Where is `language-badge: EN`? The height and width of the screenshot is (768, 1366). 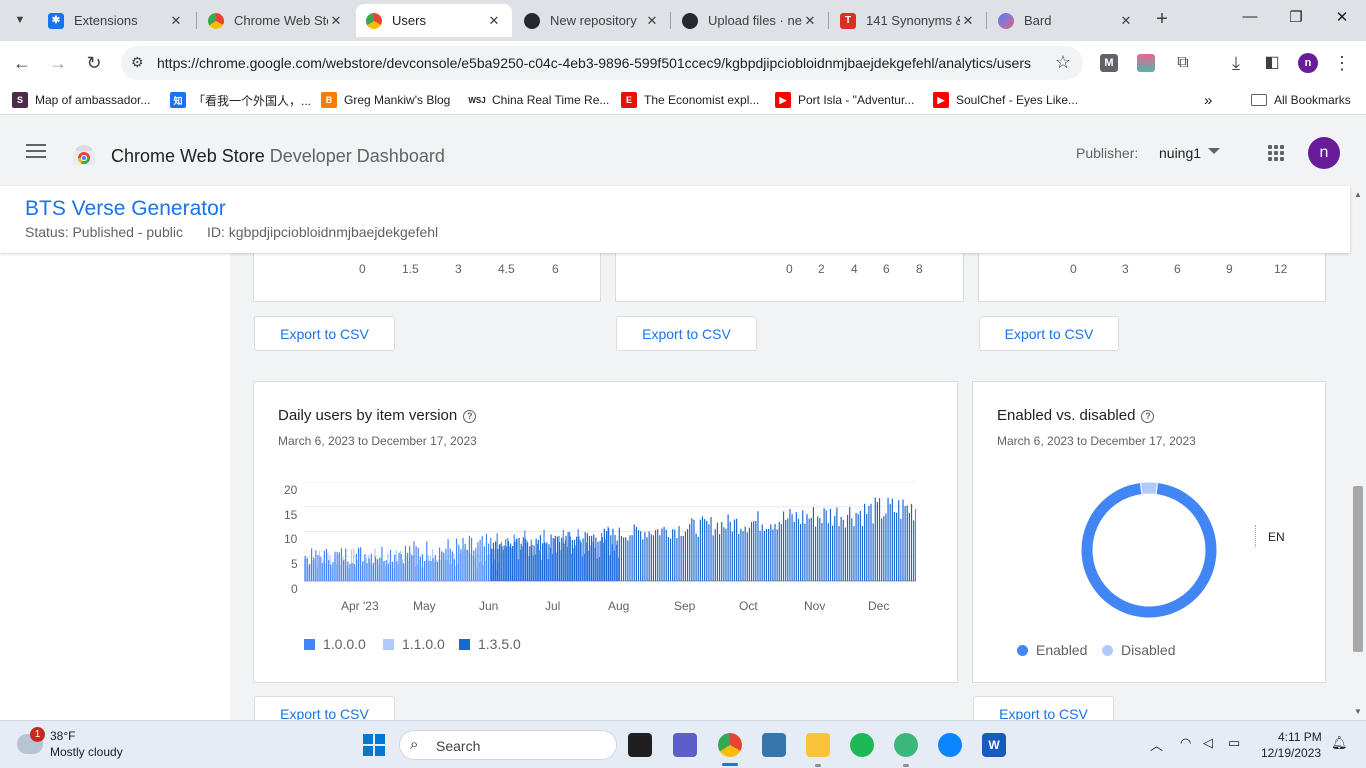 language-badge: EN is located at coordinates (1277, 536).